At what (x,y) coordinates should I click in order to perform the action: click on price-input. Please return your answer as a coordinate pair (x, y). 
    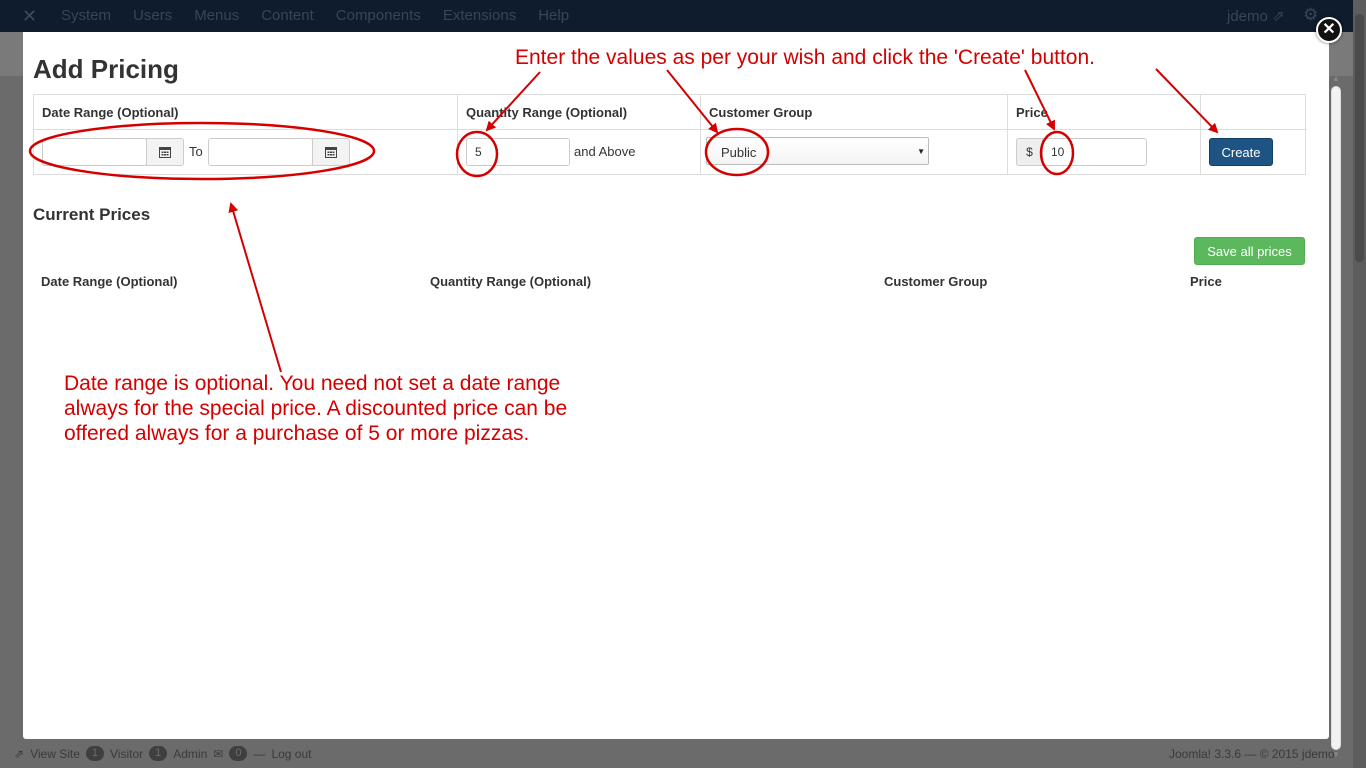
    Looking at the image, I should click on (1094, 152).